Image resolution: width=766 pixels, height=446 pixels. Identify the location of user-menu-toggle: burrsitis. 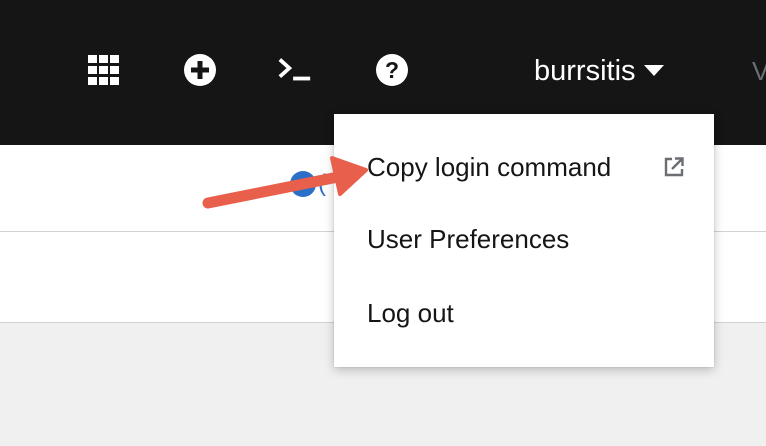
(599, 71).